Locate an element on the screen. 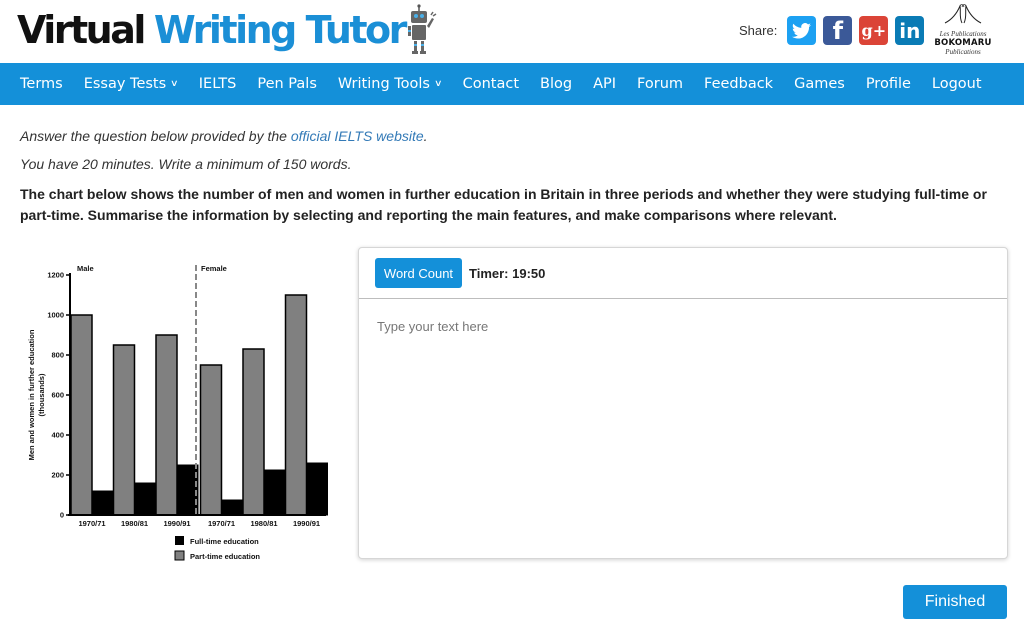 Image resolution: width=1024 pixels, height=625 pixels. nav-item-logout: Logout is located at coordinates (957, 84).